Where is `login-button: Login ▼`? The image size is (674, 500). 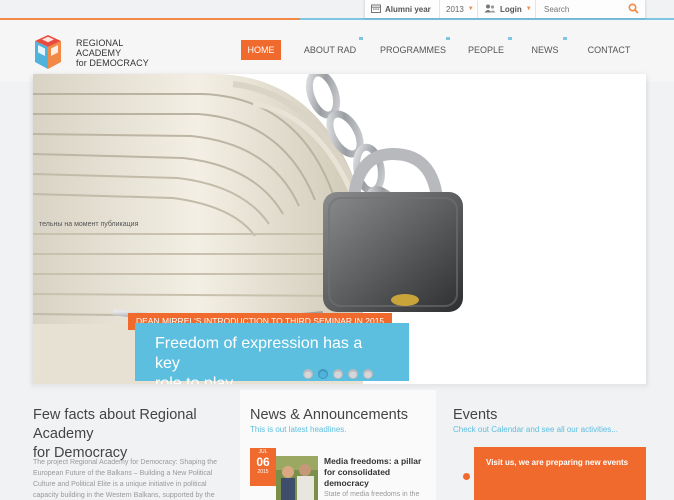 login-button: Login ▼ is located at coordinates (507, 9).